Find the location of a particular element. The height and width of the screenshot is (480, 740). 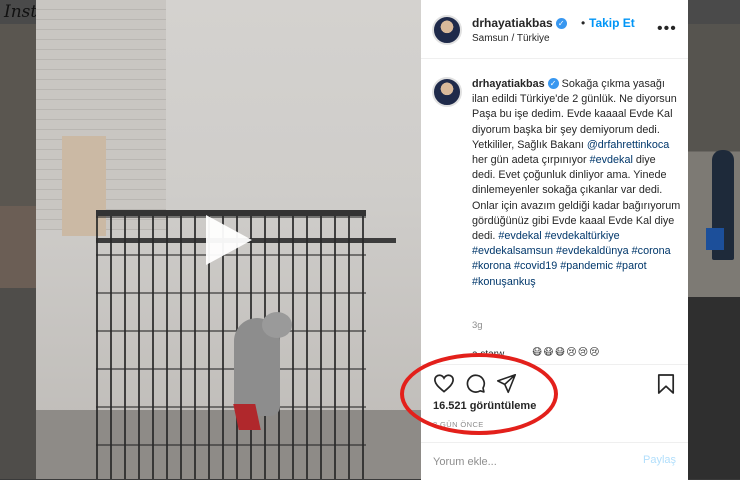

avatar is located at coordinates (447, 30).